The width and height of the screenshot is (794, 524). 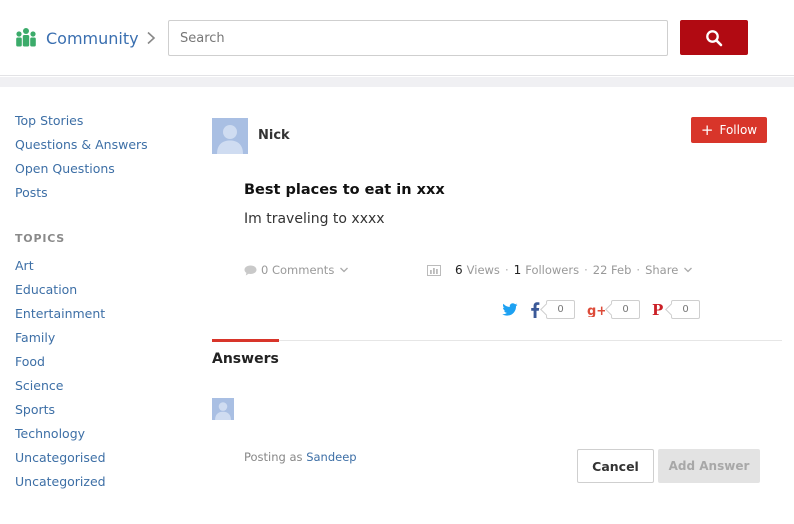 I want to click on views-count: 6, so click(x=459, y=270).